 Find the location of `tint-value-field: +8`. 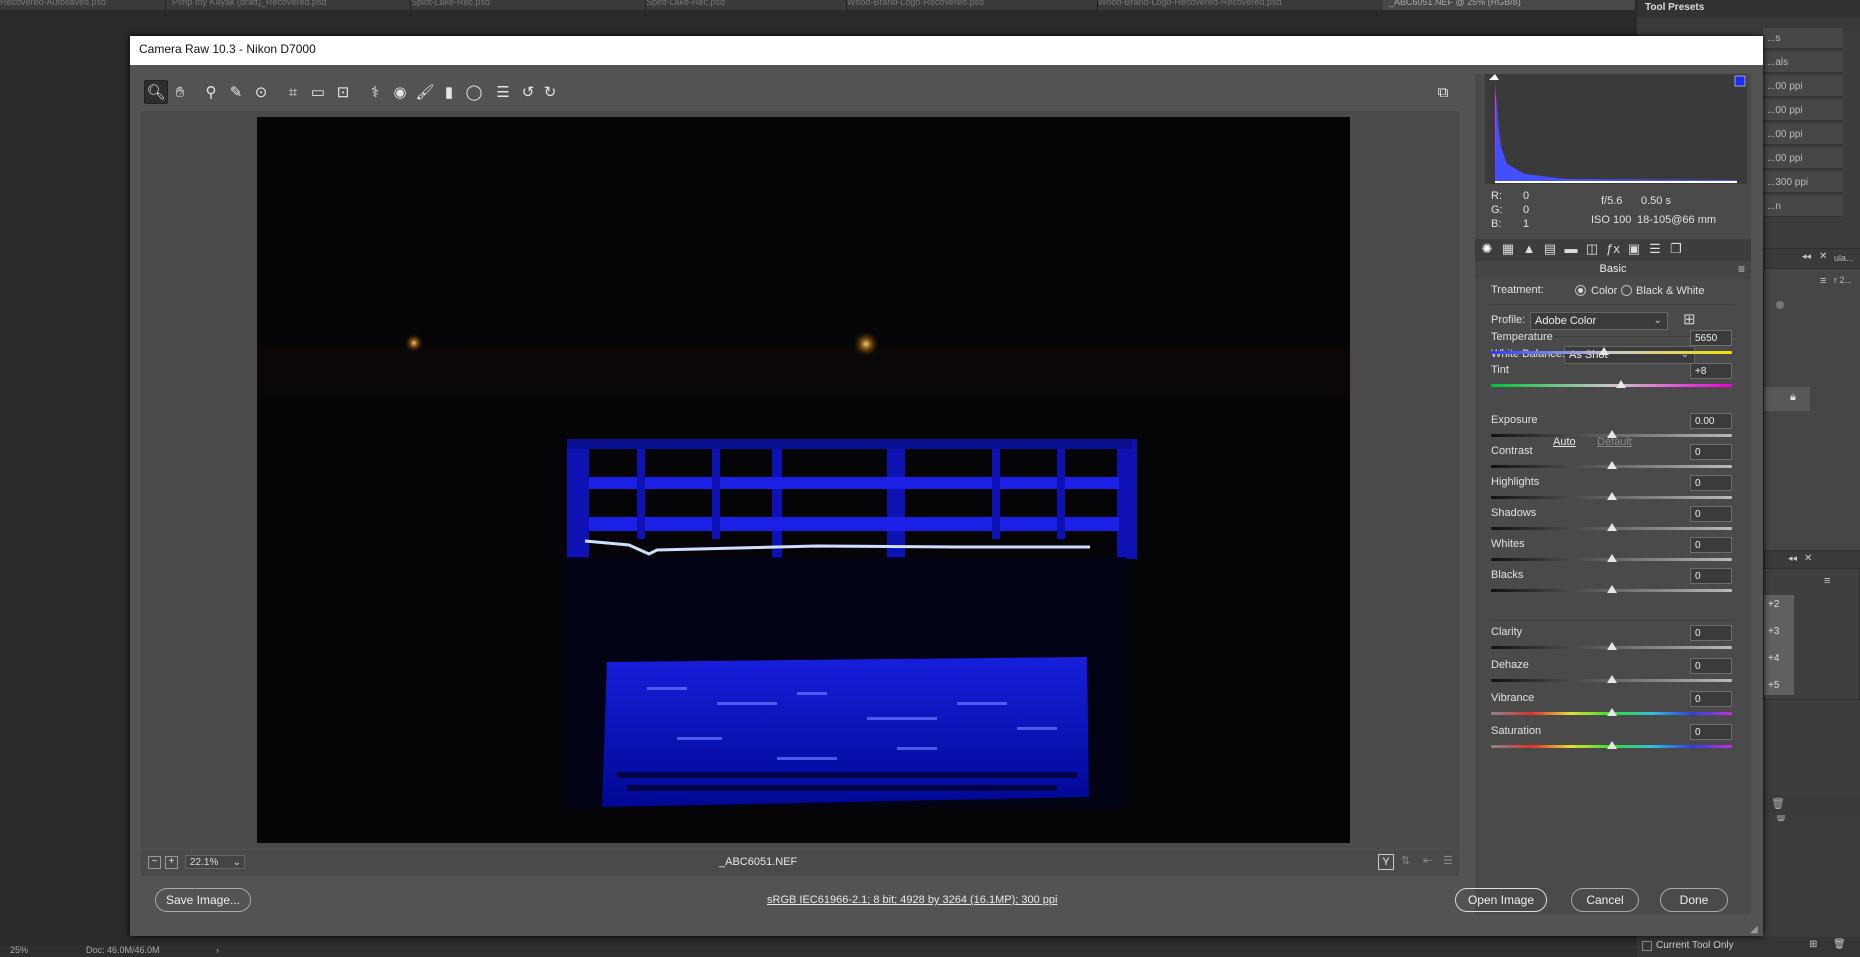

tint-value-field: +8 is located at coordinates (1711, 371).